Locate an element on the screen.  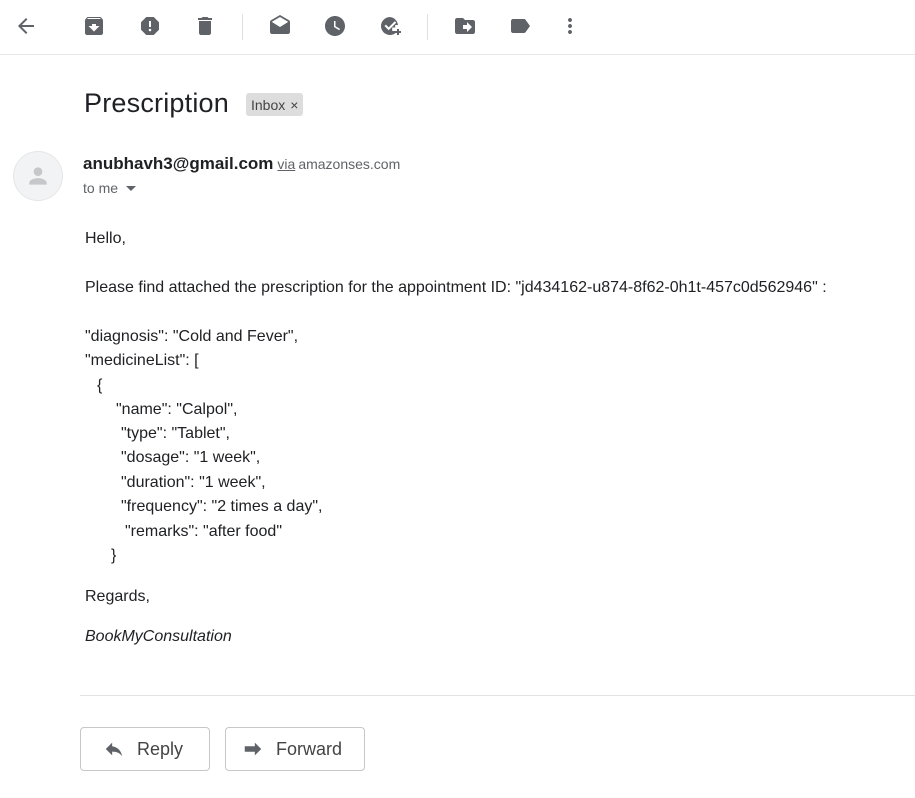
delete-icon is located at coordinates (205, 26).